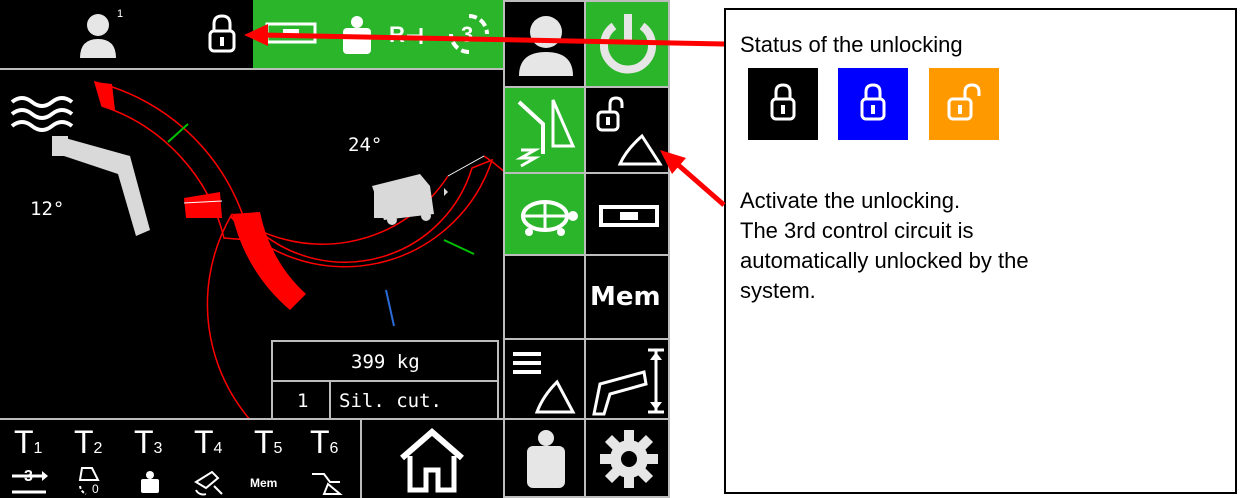  I want to click on arrow-to-status, so click(493, 39).